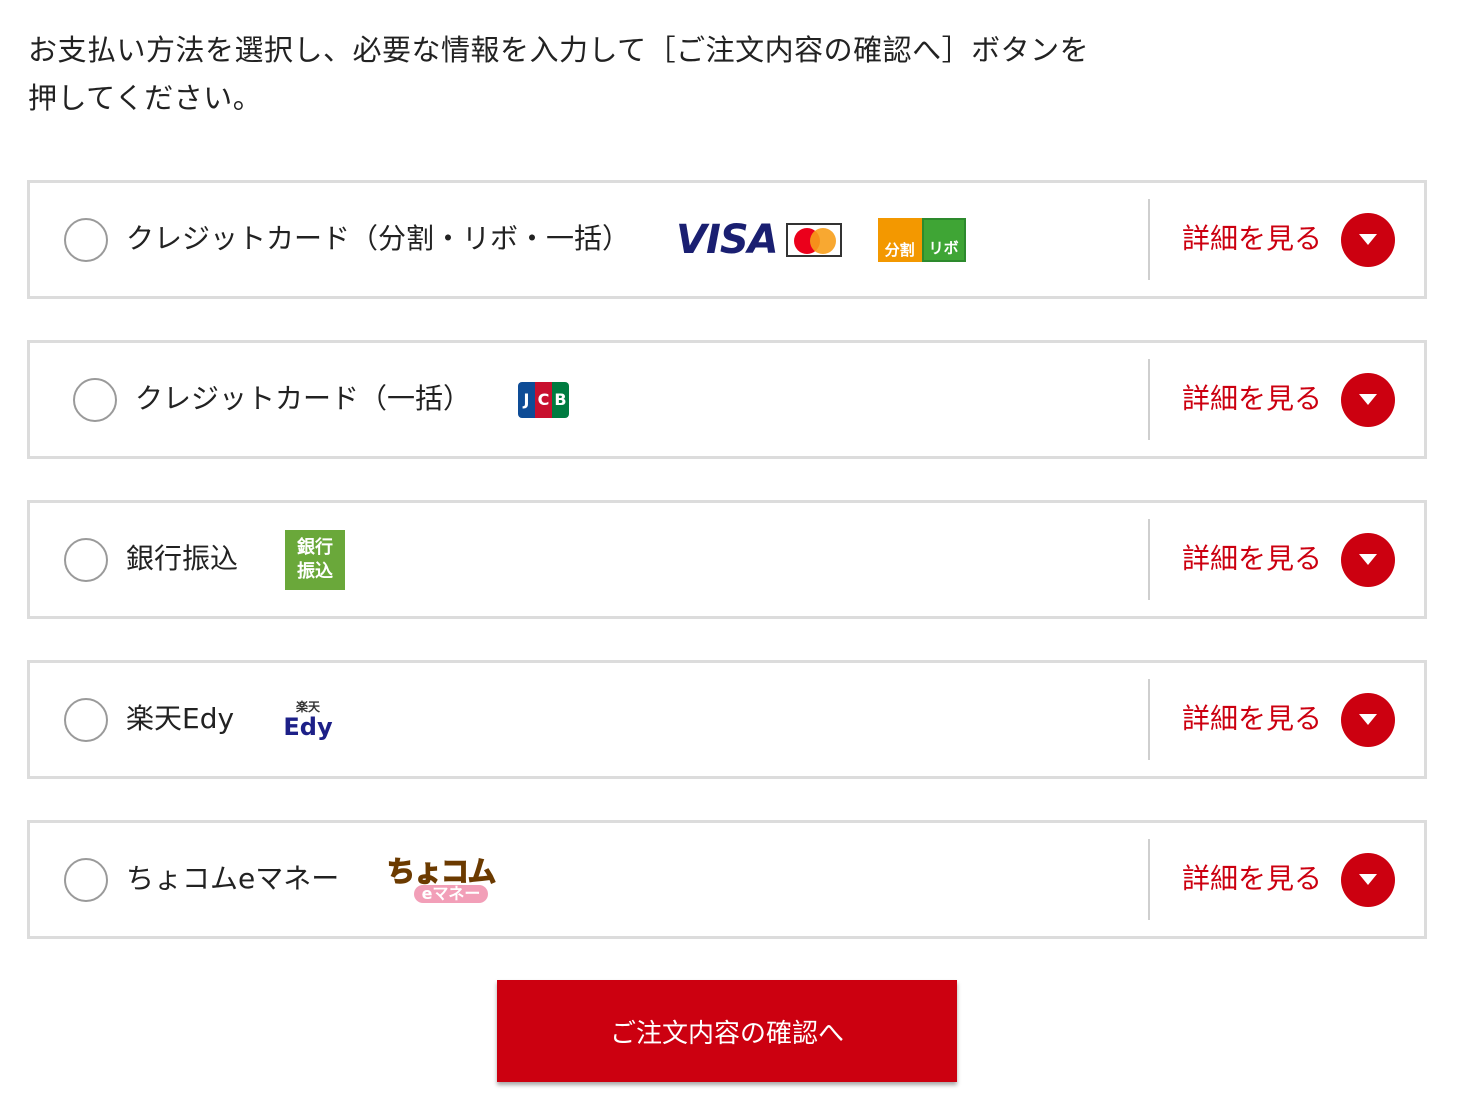 This screenshot has width=1472, height=1096. Describe the element at coordinates (378, 239) in the screenshot. I see `option-label: クレジットカード（分割・リボ・一括）` at that location.